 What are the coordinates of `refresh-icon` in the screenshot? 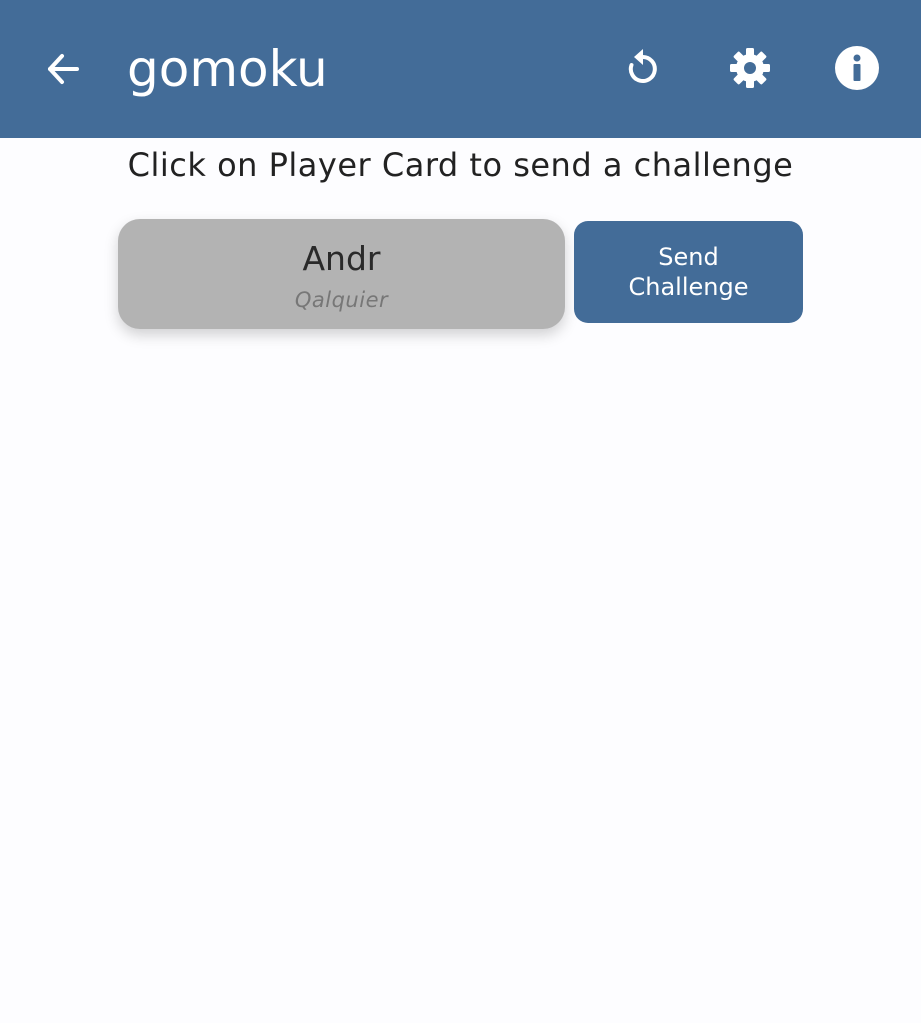 It's located at (642, 66).